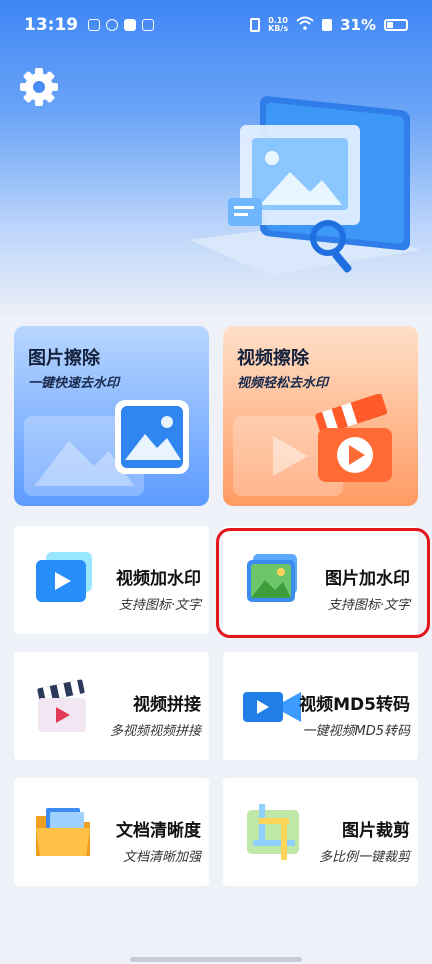  What do you see at coordinates (323, 583) in the screenshot?
I see `highlight-outline` at bounding box center [323, 583].